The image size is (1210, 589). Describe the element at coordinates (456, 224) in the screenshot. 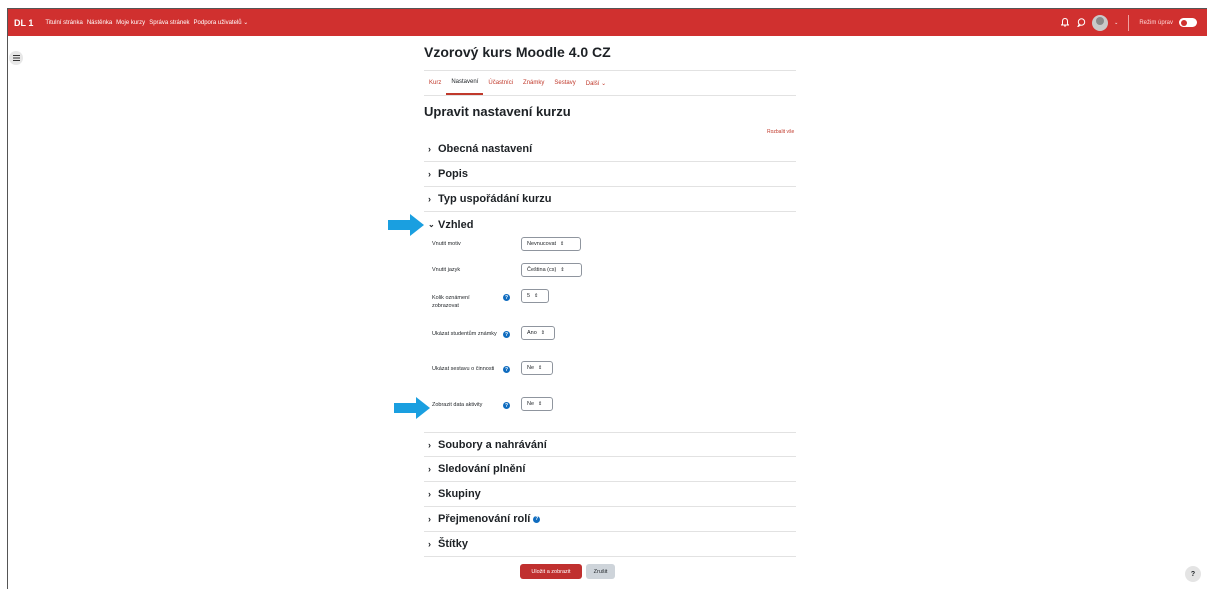

I see `section-label: Vzhled` at that location.